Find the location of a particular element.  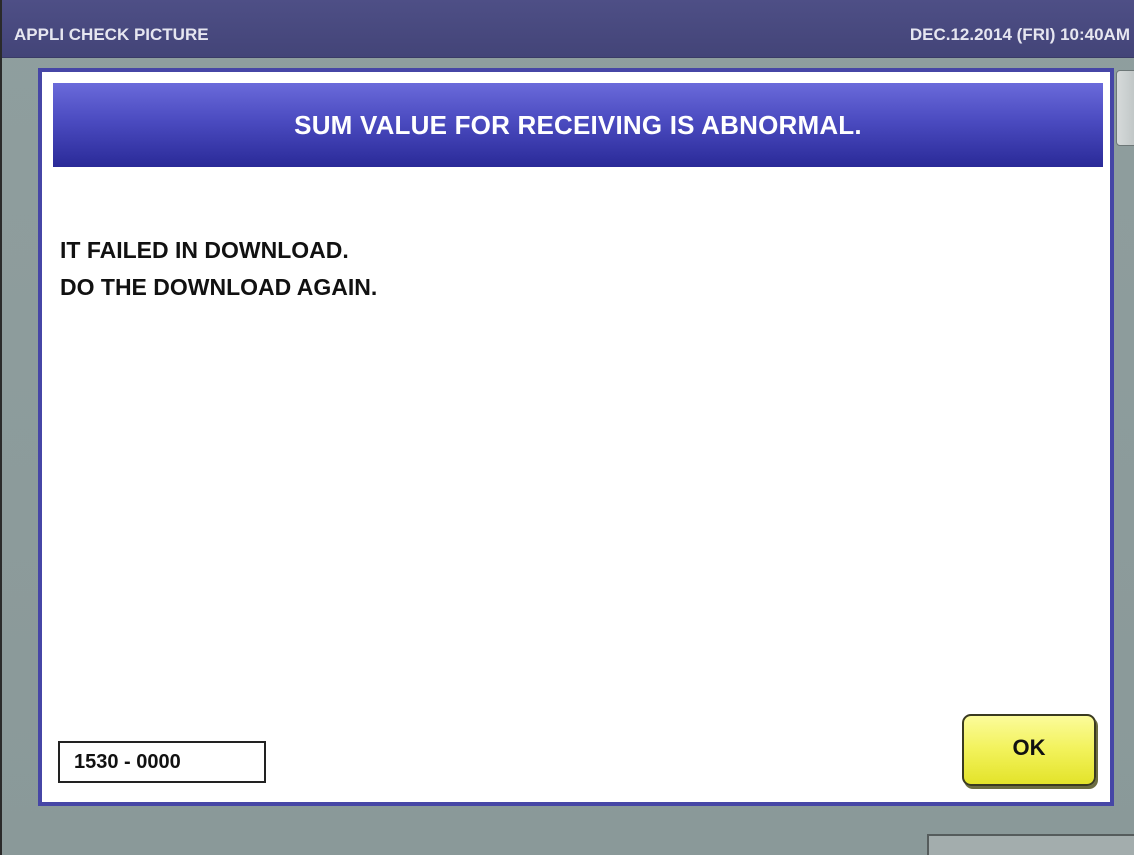

date-time: DEC.12.2014 (FRI) 10:40AM is located at coordinates (1019, 34).